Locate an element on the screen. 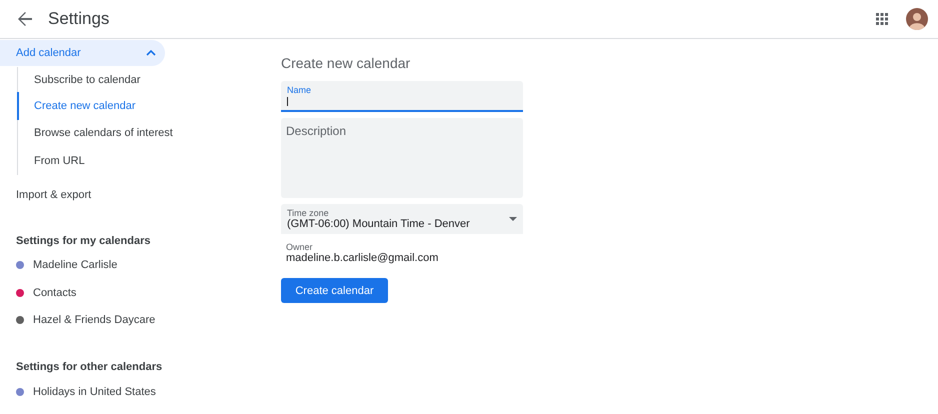 The image size is (938, 414). owner-email: madeline.b.carlisle@gmail.com is located at coordinates (363, 258).